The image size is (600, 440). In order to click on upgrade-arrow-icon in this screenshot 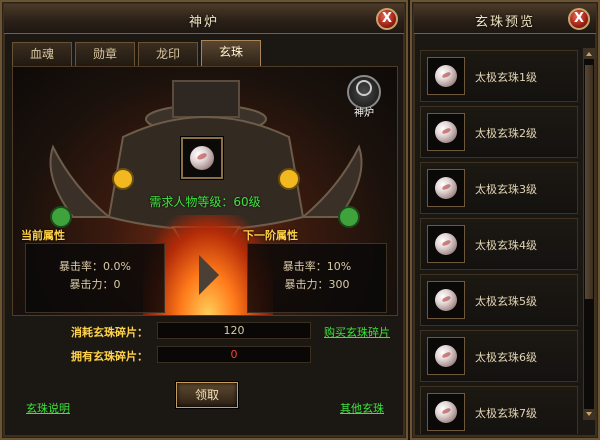, I will do `click(209, 275)`.